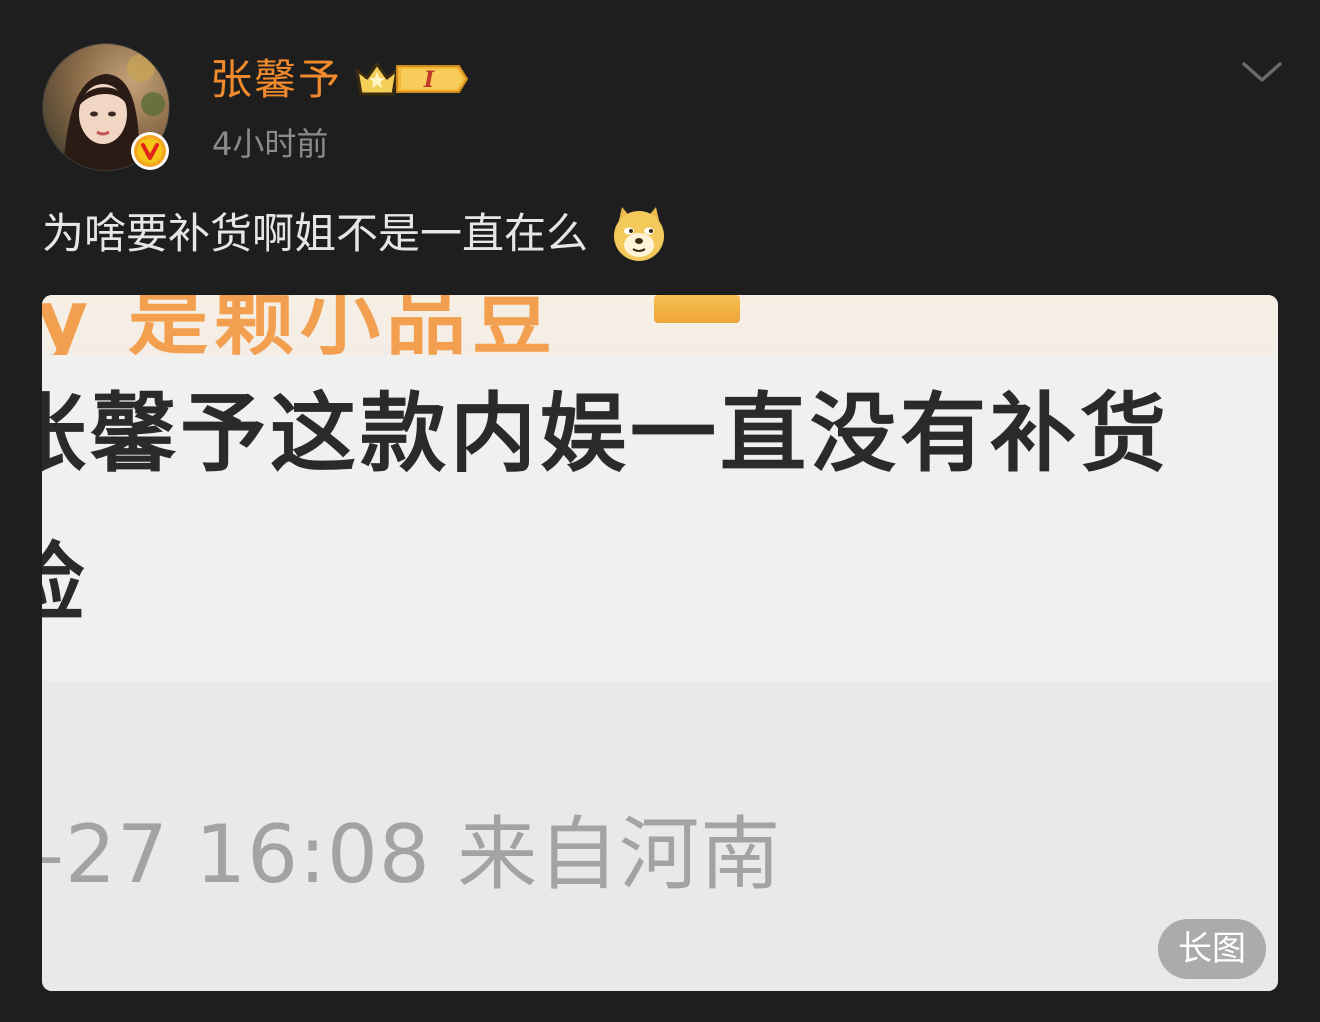  Describe the element at coordinates (276, 80) in the screenshot. I see `author-name: 张馨予` at that location.